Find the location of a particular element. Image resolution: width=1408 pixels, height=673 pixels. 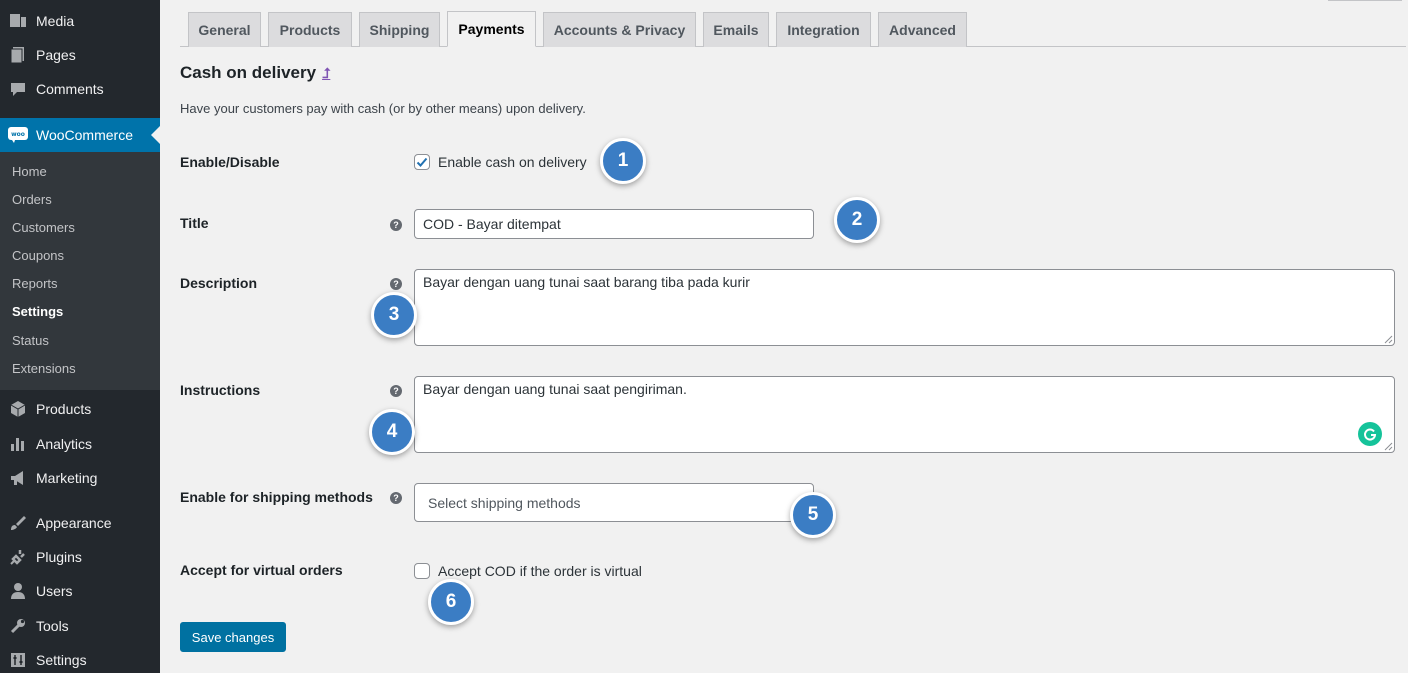

annotation-badge-5: 5 is located at coordinates (813, 515).